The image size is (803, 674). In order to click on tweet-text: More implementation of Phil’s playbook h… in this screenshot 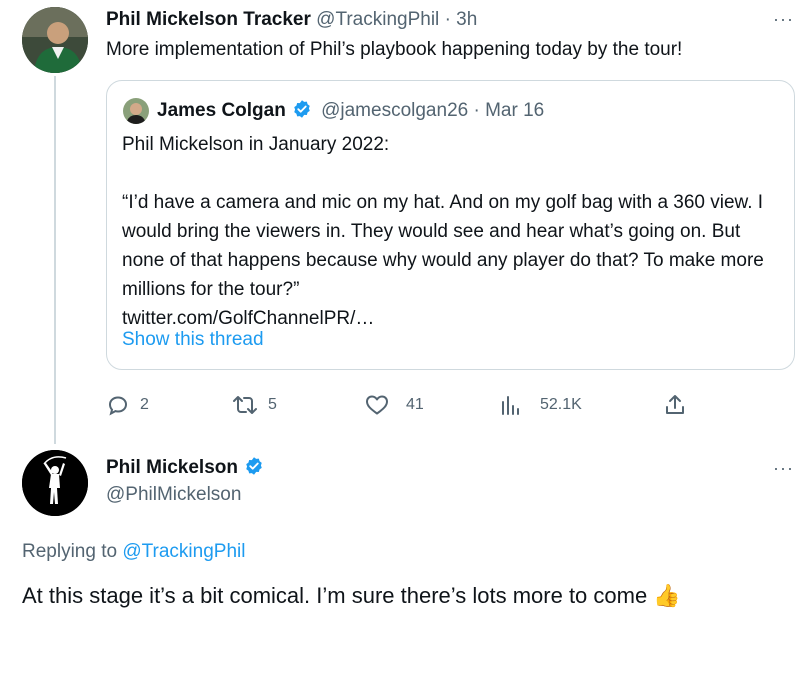, I will do `click(394, 49)`.